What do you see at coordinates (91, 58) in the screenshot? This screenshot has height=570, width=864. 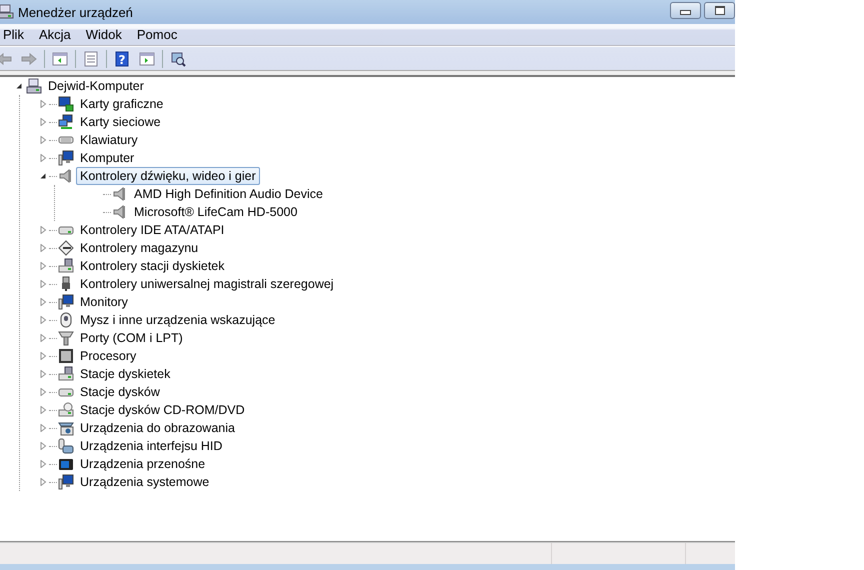 I see `properties-icon` at bounding box center [91, 58].